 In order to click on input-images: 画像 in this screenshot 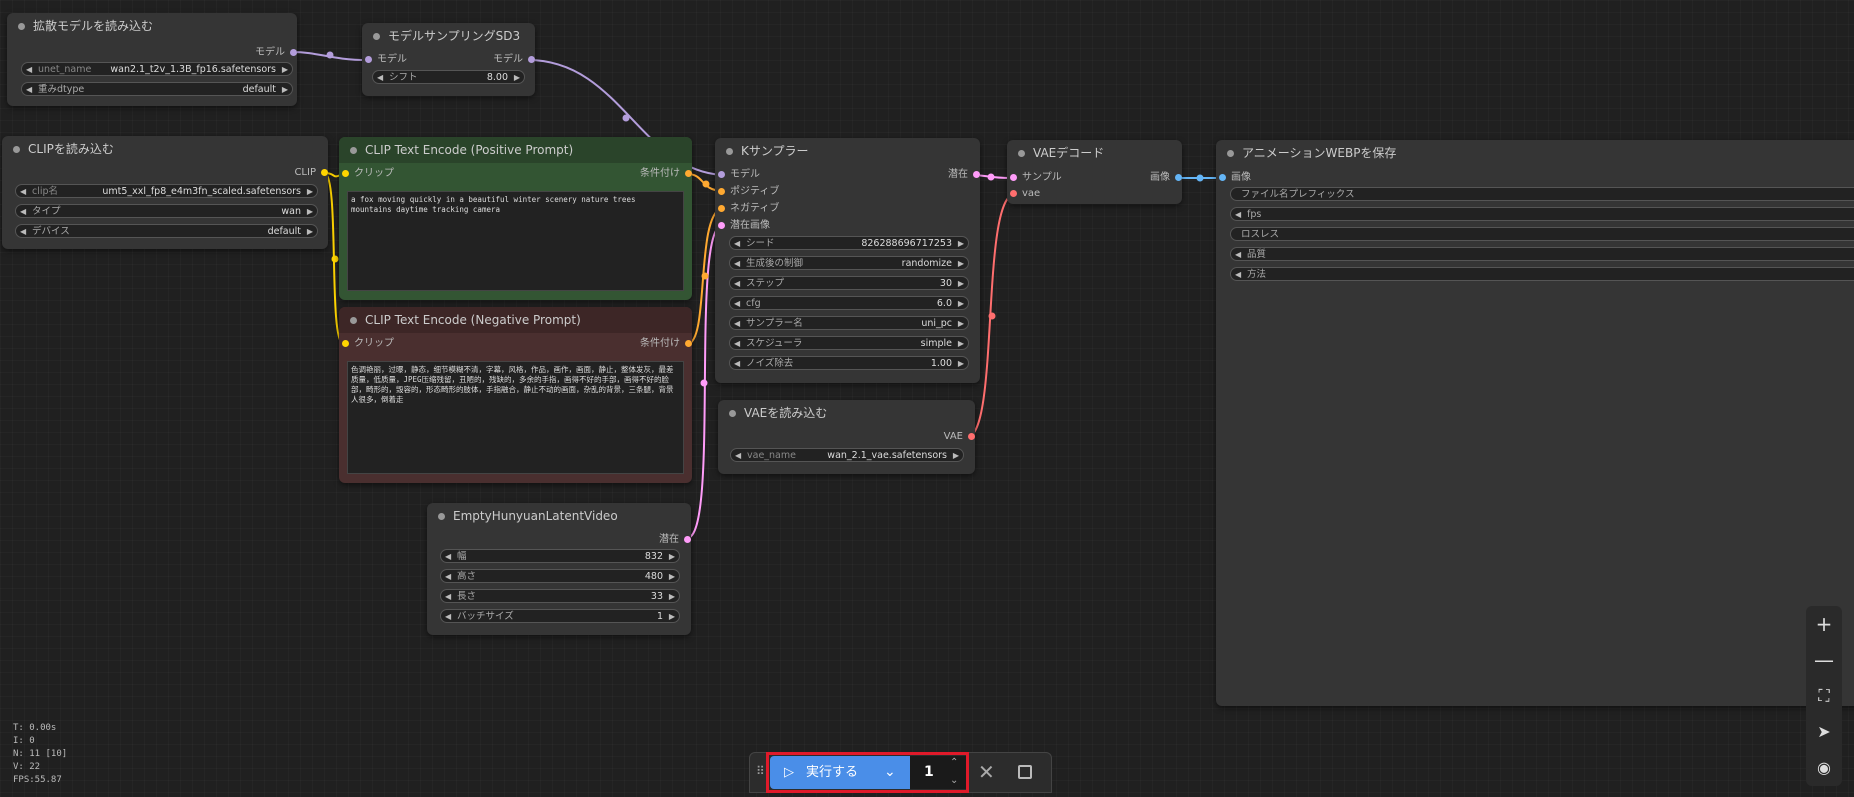, I will do `click(1270, 178)`.